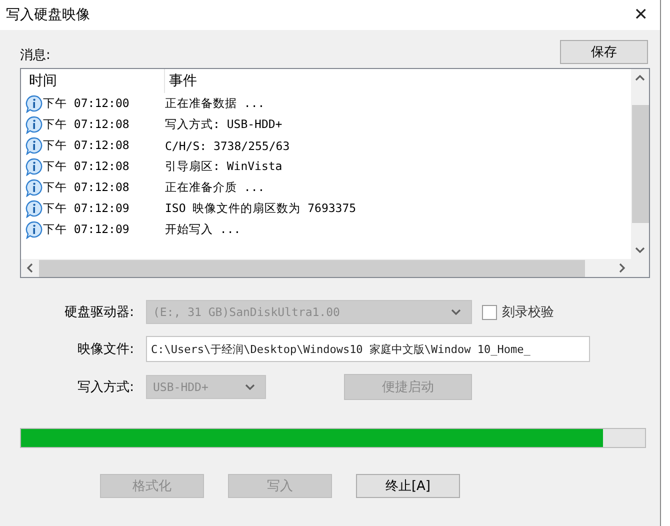  What do you see at coordinates (315, 81) in the screenshot?
I see `column-header: 事件` at bounding box center [315, 81].